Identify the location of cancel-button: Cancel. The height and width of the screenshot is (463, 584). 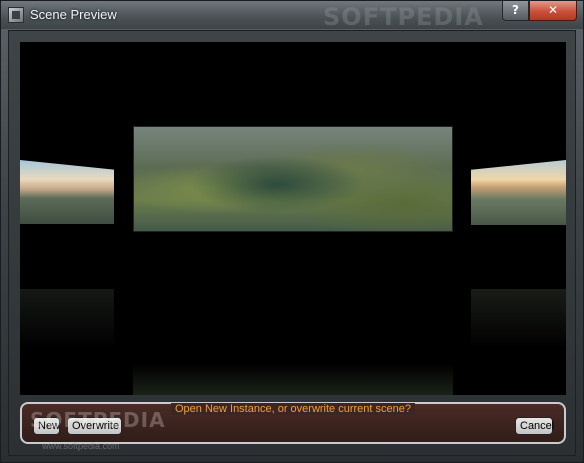
(534, 426).